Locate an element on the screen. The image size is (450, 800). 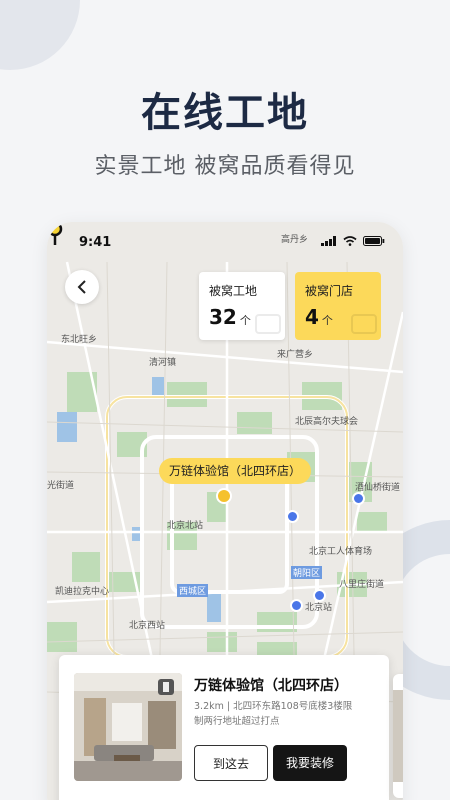
status-icons is located at coordinates (353, 241).